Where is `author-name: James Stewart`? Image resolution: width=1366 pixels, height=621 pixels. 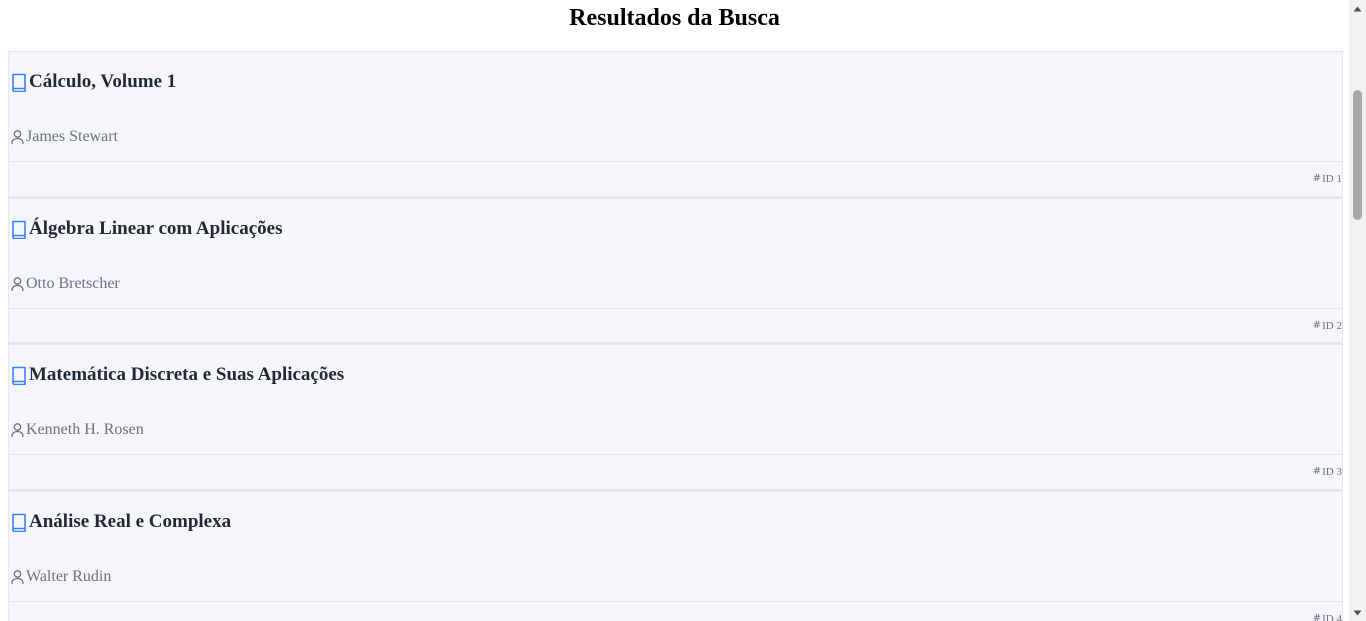
author-name: James Stewart is located at coordinates (72, 136).